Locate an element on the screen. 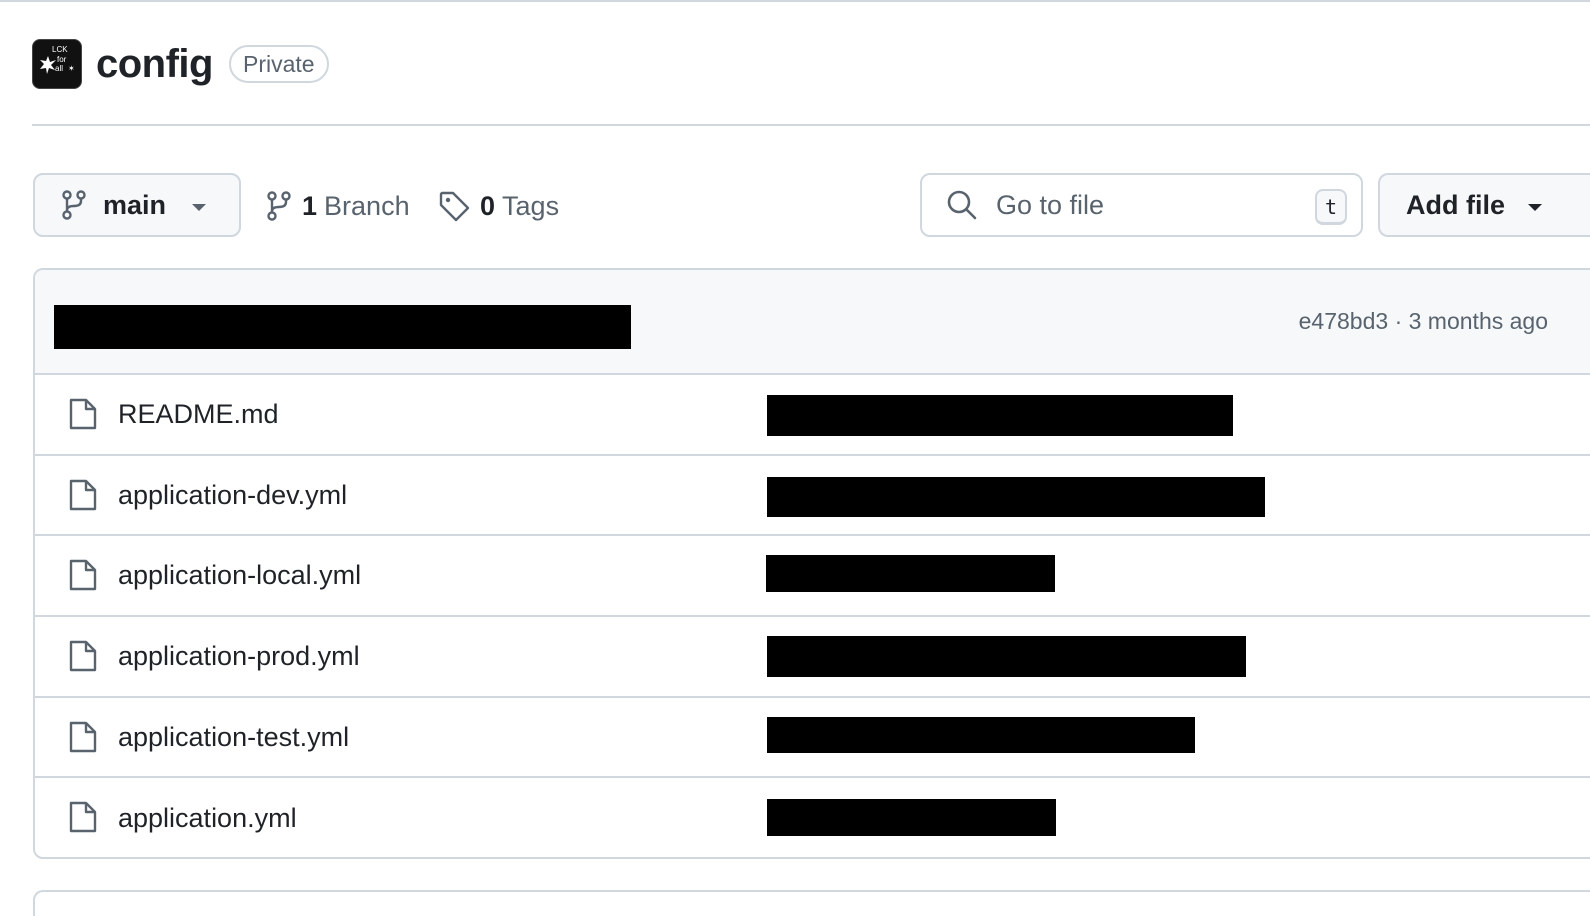 This screenshot has height=916, width=1590. org-avatar: LCK for all ✶ is located at coordinates (57, 64).